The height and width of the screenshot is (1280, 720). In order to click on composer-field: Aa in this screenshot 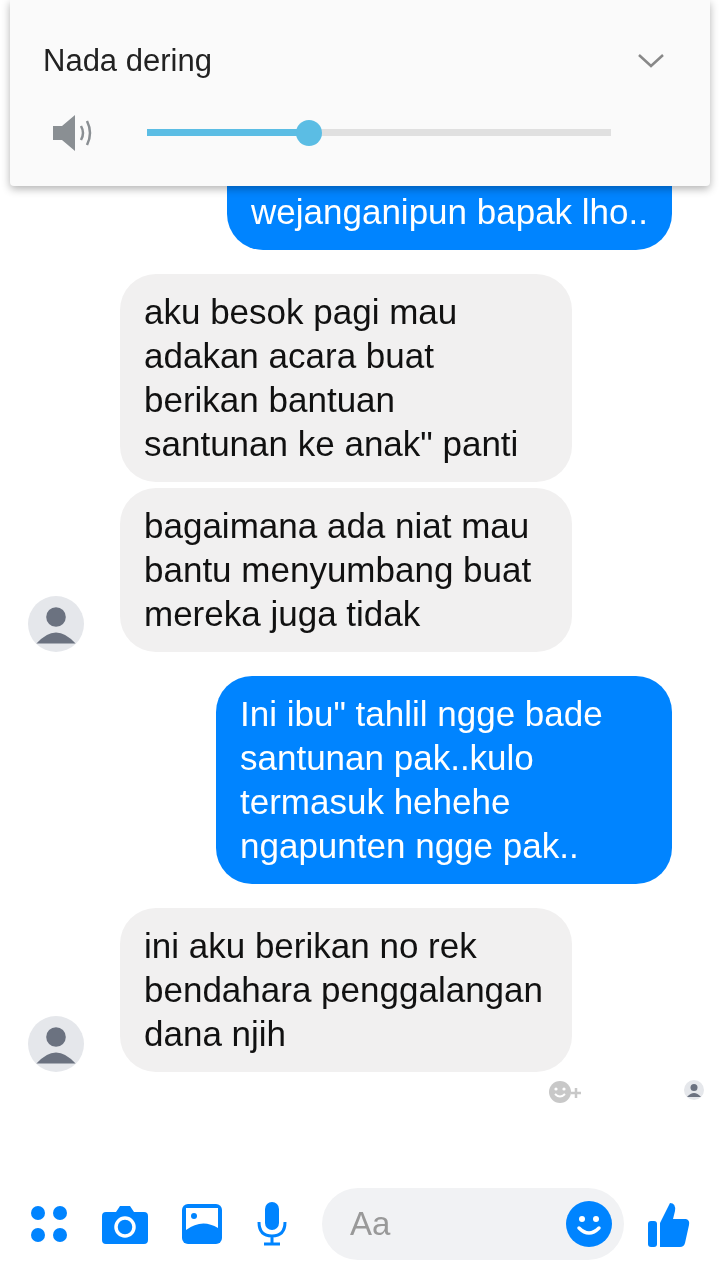, I will do `click(473, 1224)`.